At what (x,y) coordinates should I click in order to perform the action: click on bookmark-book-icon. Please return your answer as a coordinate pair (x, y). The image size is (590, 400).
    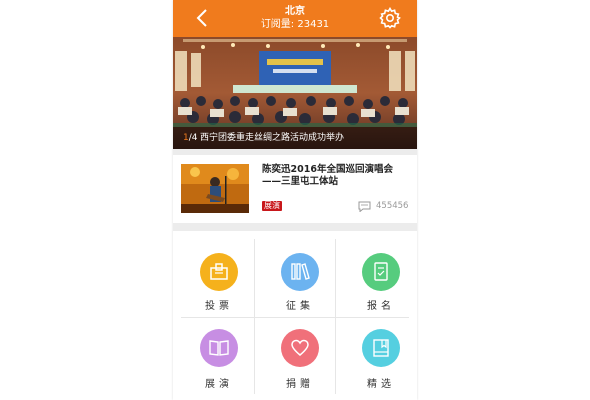
    Looking at the image, I should click on (381, 348).